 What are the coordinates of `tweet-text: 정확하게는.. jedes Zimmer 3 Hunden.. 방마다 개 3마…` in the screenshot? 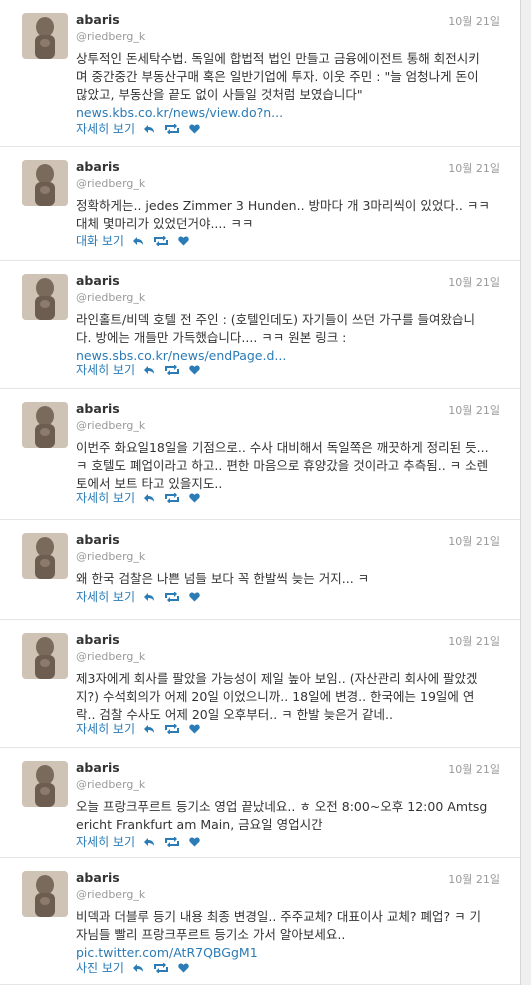 It's located at (283, 215).